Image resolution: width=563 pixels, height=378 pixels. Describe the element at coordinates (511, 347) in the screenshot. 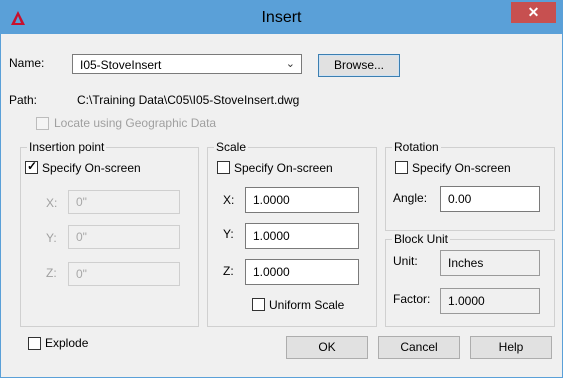

I see `help-button: Help` at that location.